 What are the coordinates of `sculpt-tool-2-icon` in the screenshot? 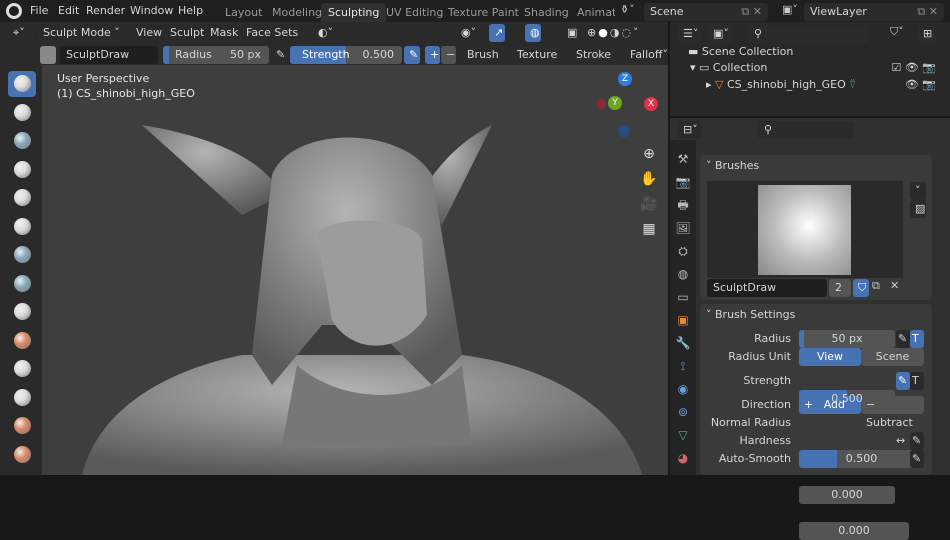 It's located at (22, 113).